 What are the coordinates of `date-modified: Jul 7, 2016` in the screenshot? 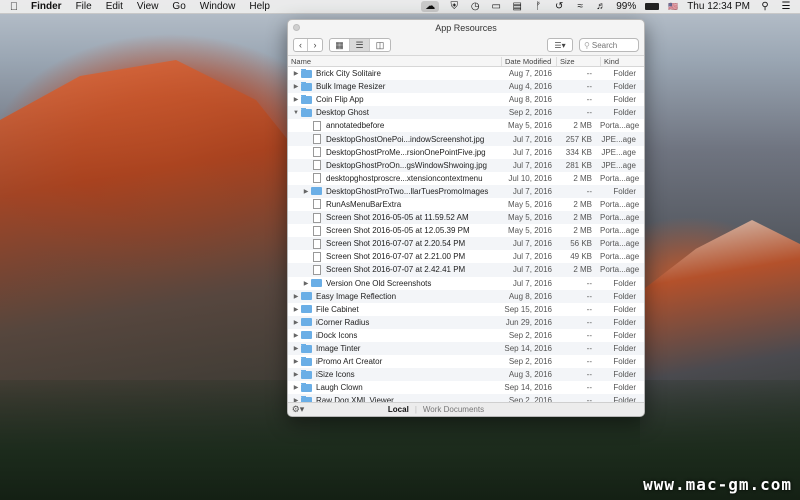 It's located at (532, 283).